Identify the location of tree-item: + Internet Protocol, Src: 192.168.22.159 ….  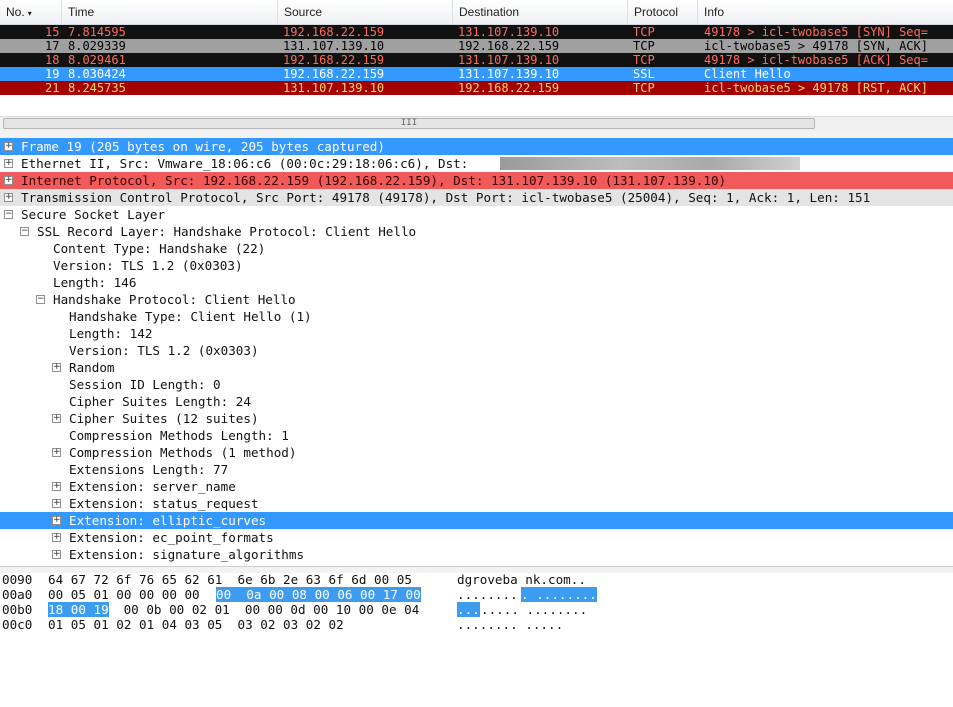
(476, 180).